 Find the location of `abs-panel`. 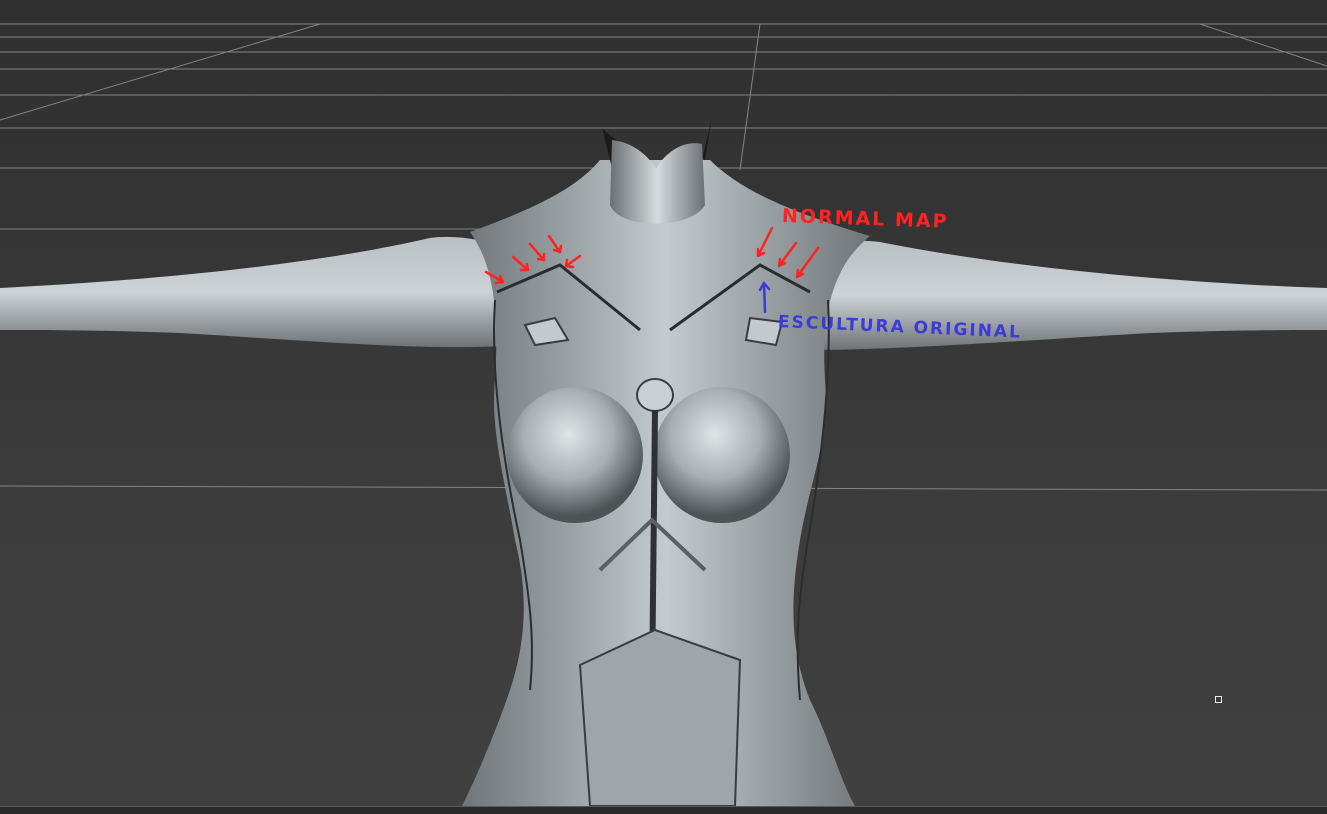

abs-panel is located at coordinates (660, 717).